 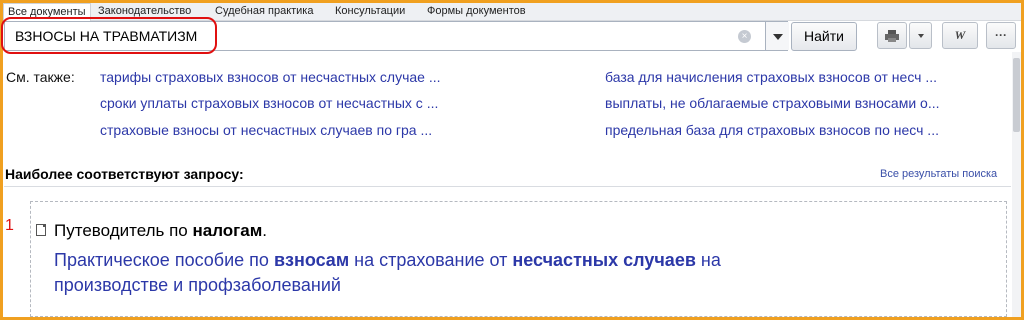 What do you see at coordinates (1001, 35) in the screenshot?
I see `more-button: ···` at bounding box center [1001, 35].